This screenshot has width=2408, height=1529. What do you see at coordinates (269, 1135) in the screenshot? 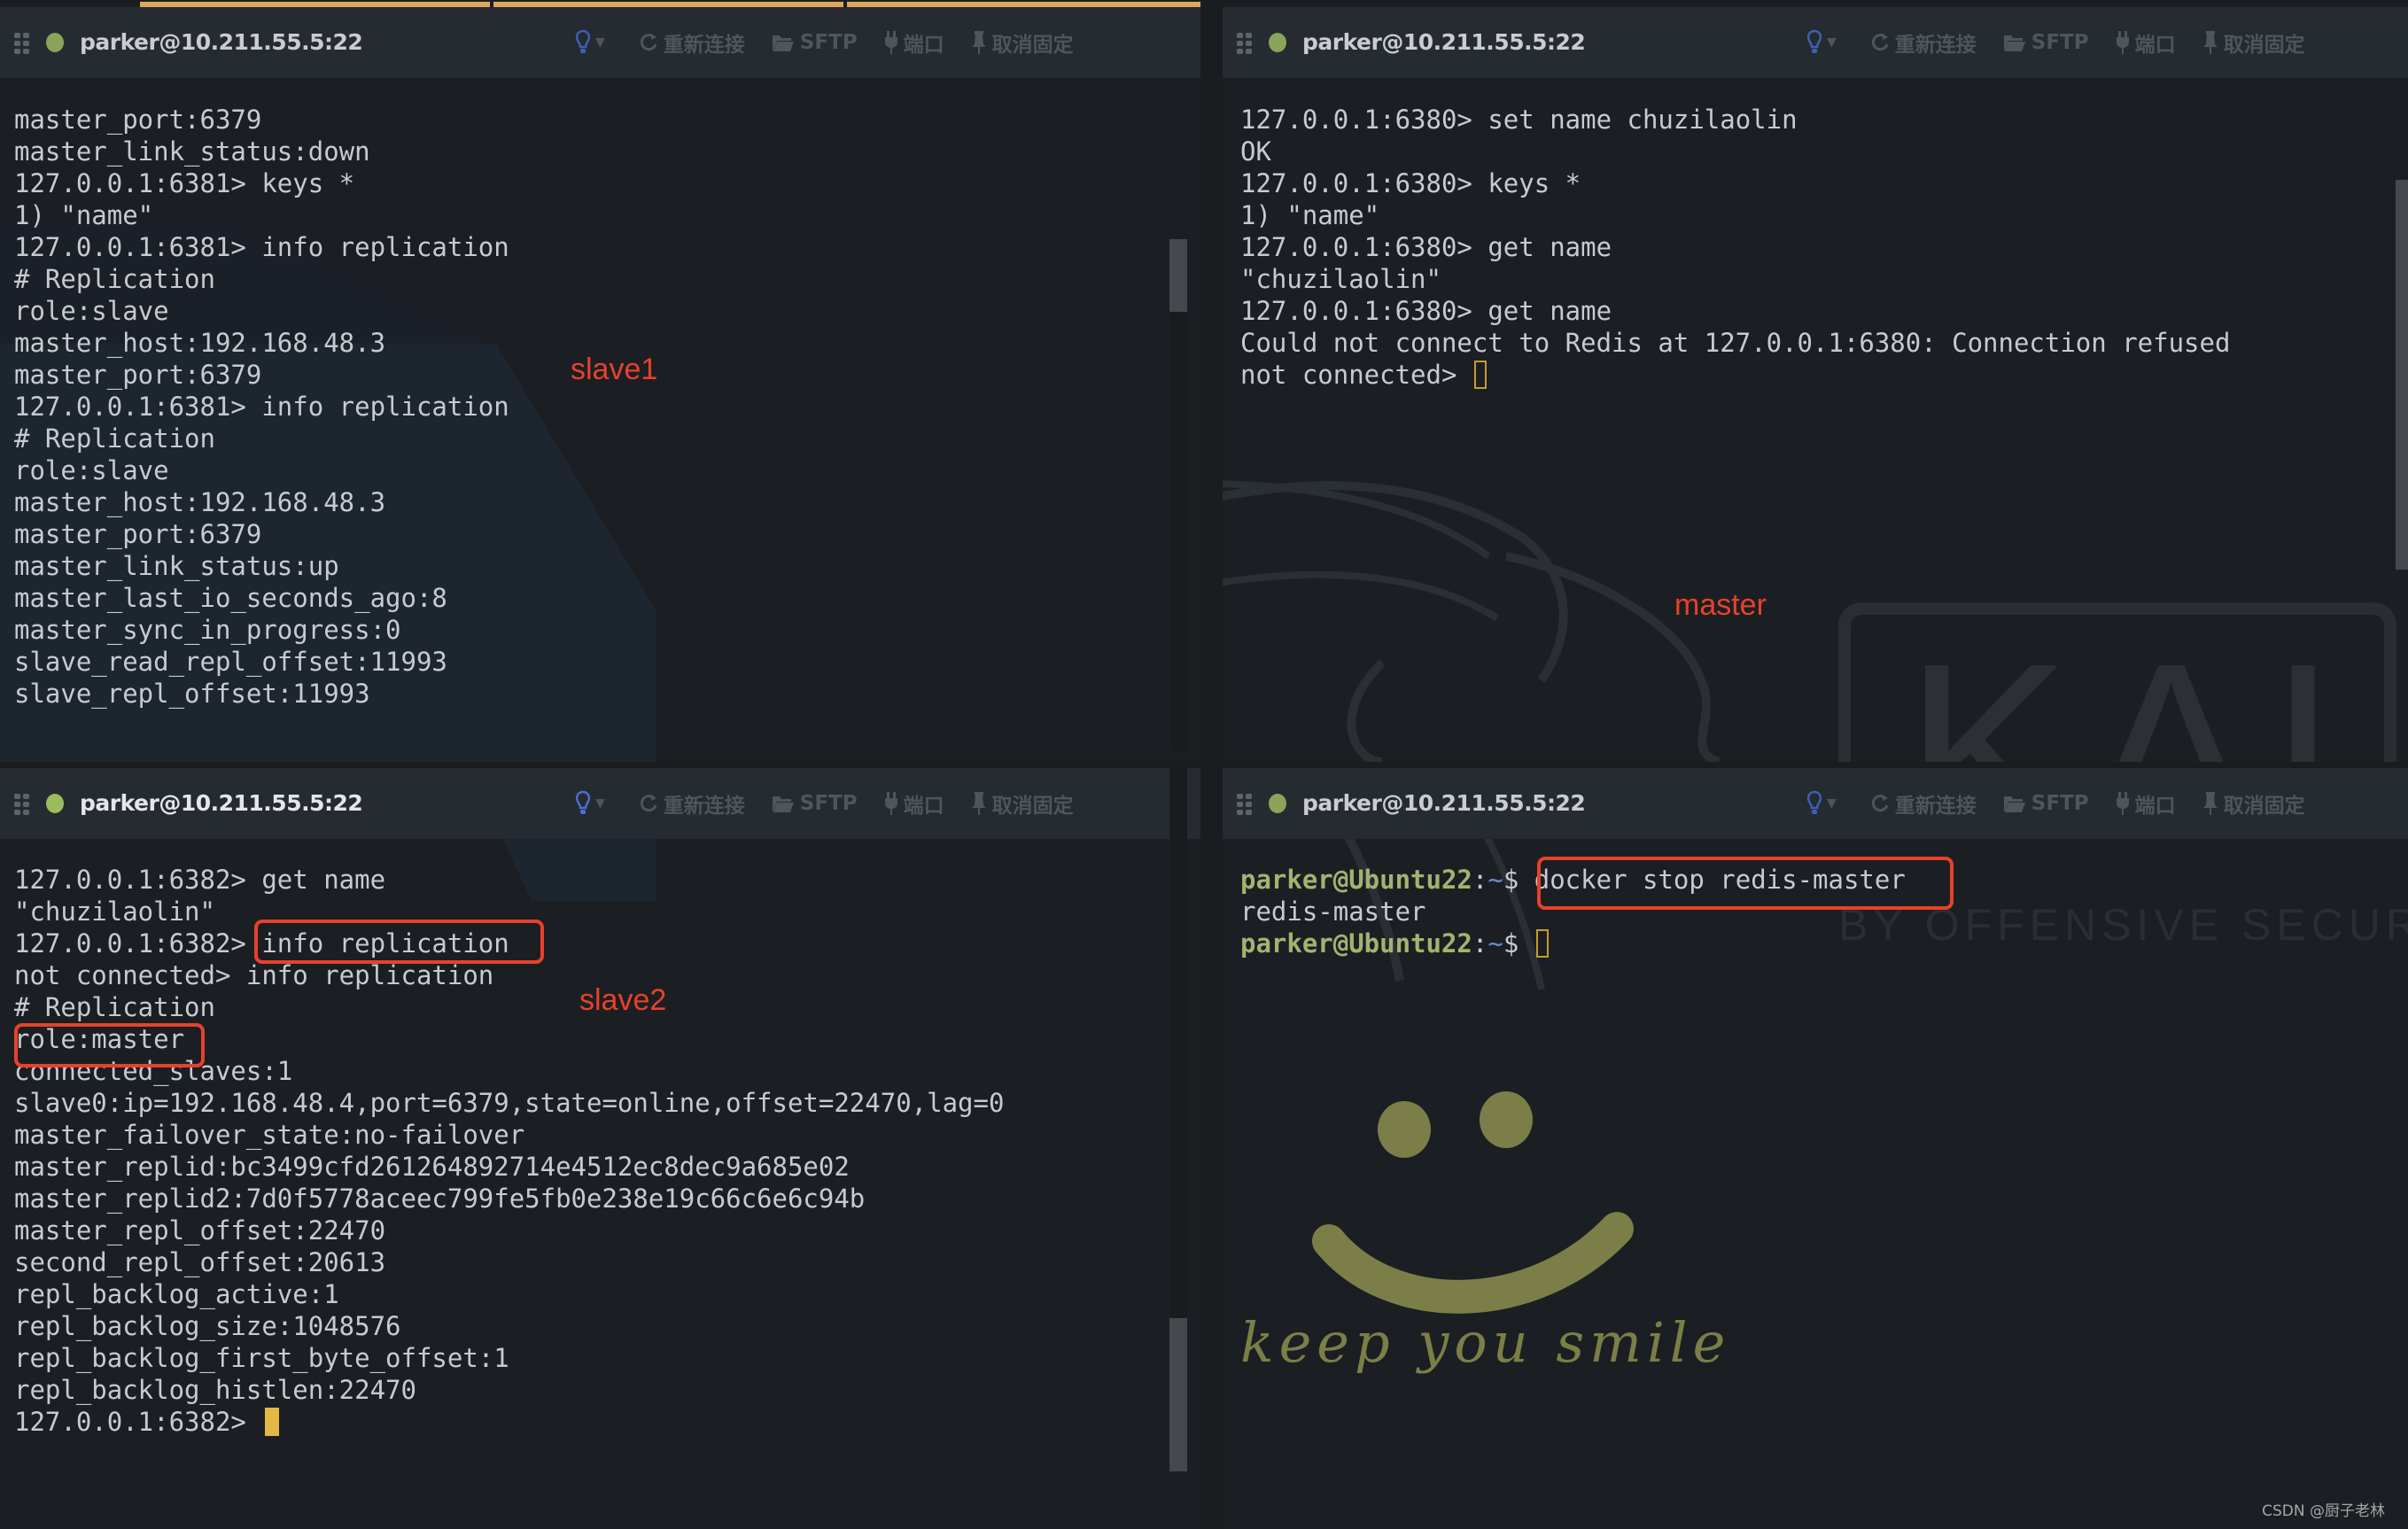
I see `terminal-line: master_failover_state:no-failover` at bounding box center [269, 1135].